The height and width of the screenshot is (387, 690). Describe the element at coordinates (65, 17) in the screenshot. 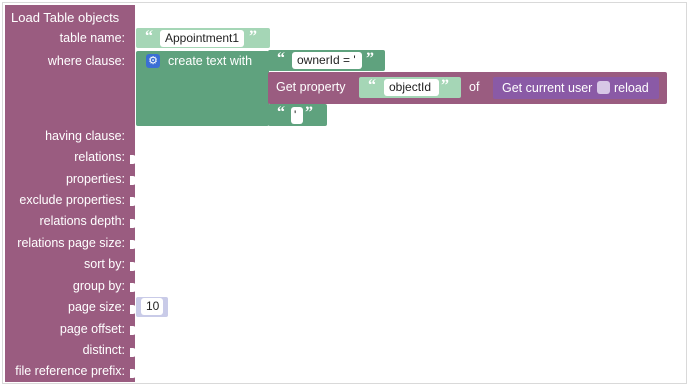

I see `block-title: Load Table objects` at that location.